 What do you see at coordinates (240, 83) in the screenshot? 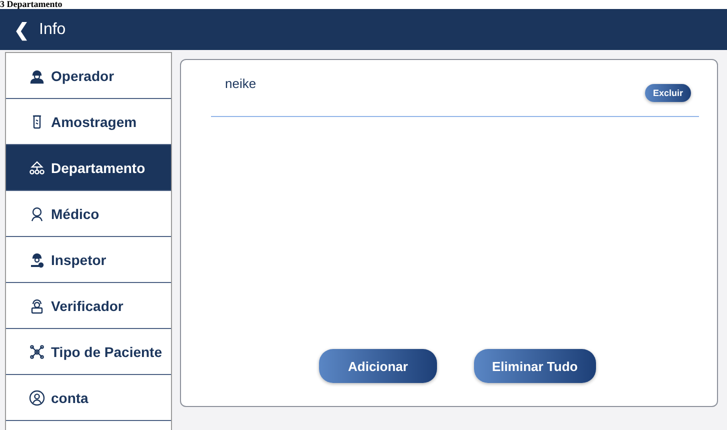
I see `department-name: neike` at bounding box center [240, 83].